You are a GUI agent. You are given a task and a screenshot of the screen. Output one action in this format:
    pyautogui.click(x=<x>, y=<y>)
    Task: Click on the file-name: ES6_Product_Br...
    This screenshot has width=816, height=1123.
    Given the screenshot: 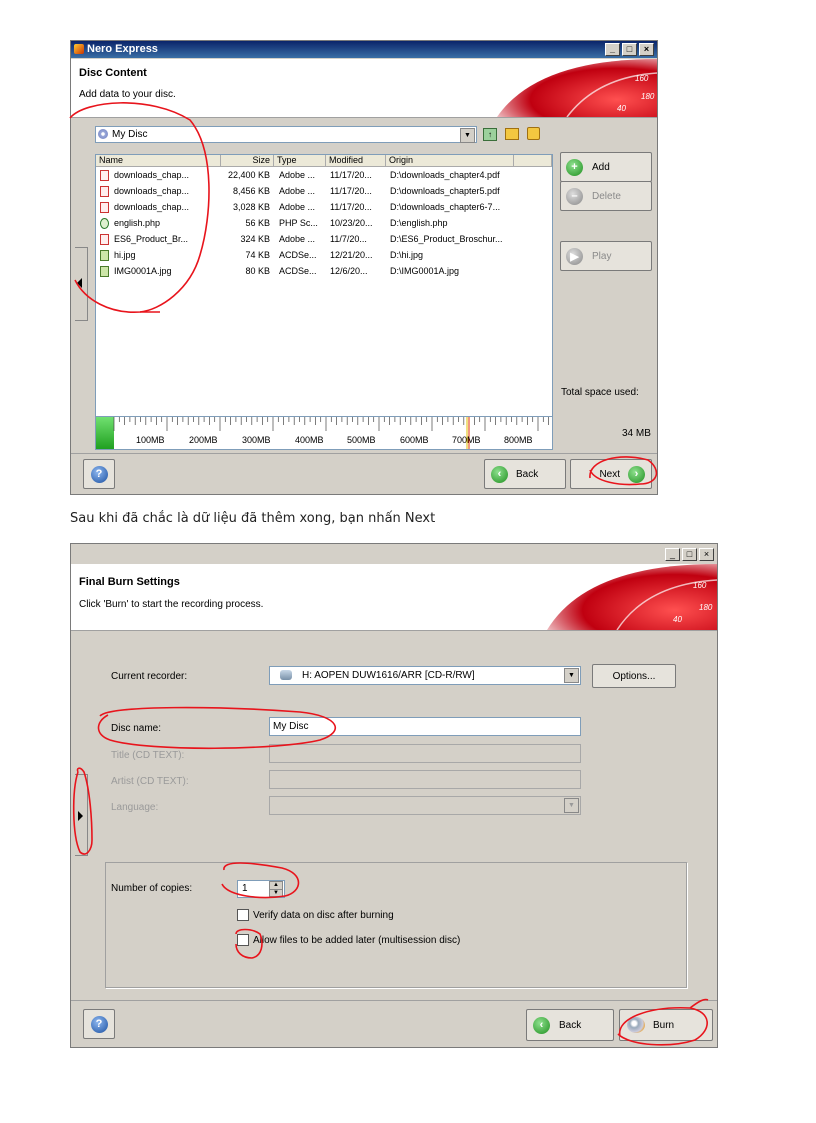 What is the action you would take?
    pyautogui.click(x=151, y=239)
    